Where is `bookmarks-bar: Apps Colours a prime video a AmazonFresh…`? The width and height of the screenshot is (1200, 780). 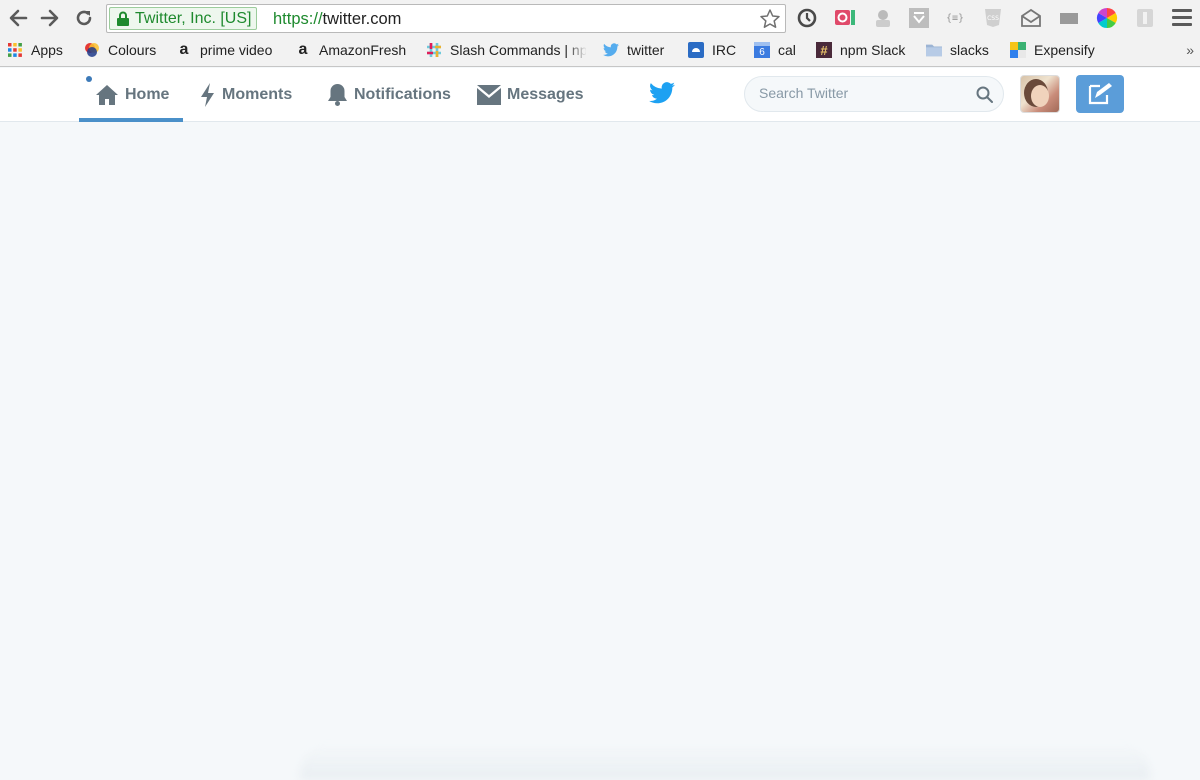
bookmarks-bar: Apps Colours a prime video a AmazonFresh… is located at coordinates (600, 50).